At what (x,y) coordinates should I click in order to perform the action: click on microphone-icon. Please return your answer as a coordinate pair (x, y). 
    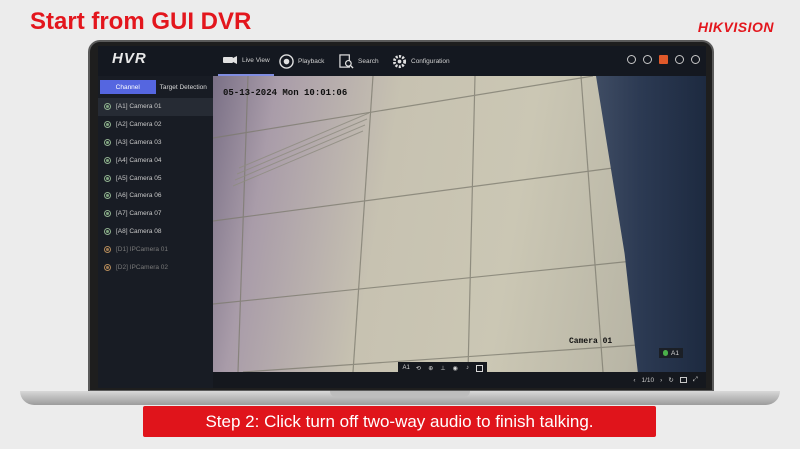
    Looking at the image, I should click on (665, 353).